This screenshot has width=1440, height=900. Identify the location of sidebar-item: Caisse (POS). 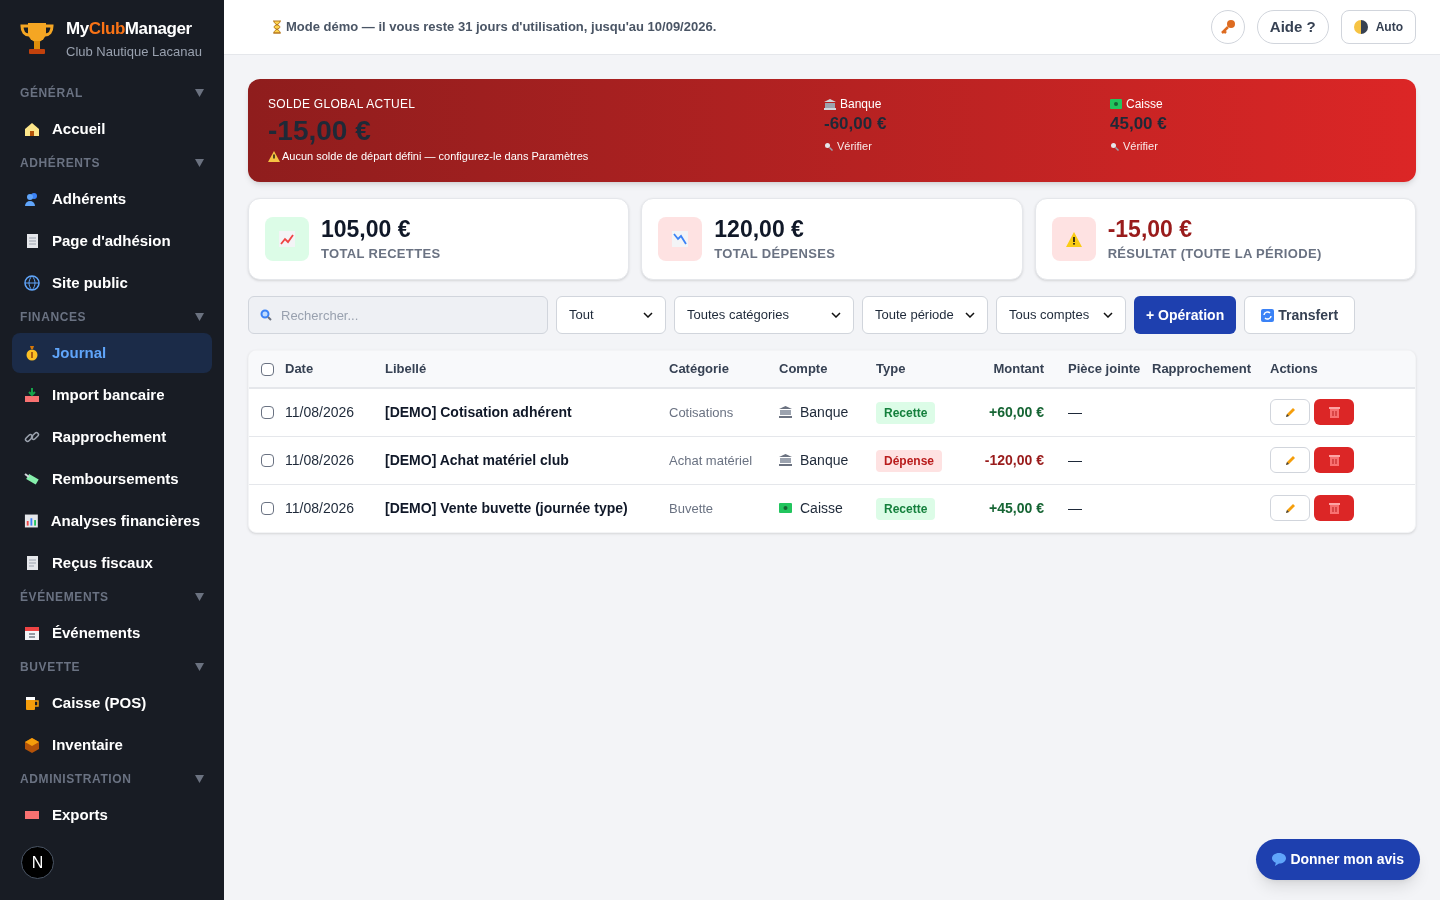
(112, 703).